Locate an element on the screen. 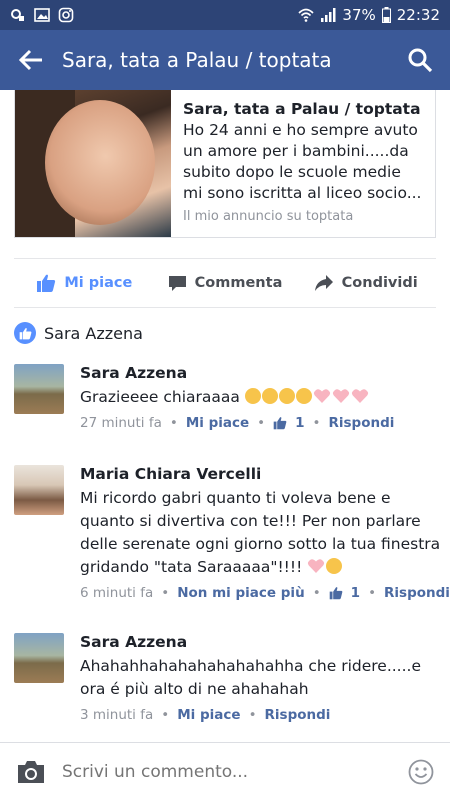 The width and height of the screenshot is (450, 800). comment-input is located at coordinates (227, 771).